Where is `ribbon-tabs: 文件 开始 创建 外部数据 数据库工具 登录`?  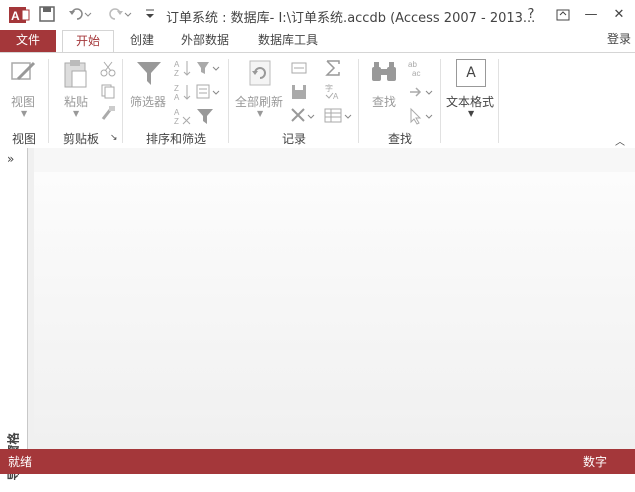
ribbon-tabs: 文件 开始 创建 外部数据 数据库工具 登录 is located at coordinates (317, 41).